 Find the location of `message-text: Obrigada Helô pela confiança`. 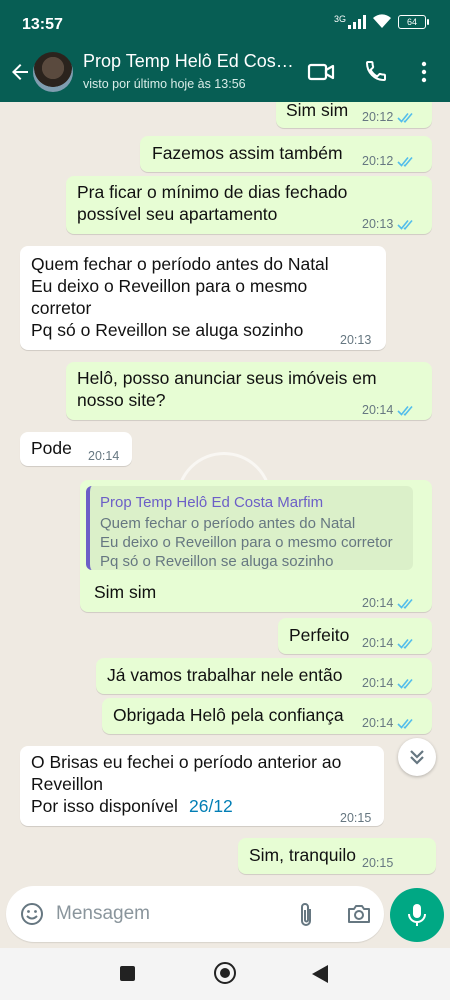

message-text: Obrigada Helô pela confiança is located at coordinates (228, 715).